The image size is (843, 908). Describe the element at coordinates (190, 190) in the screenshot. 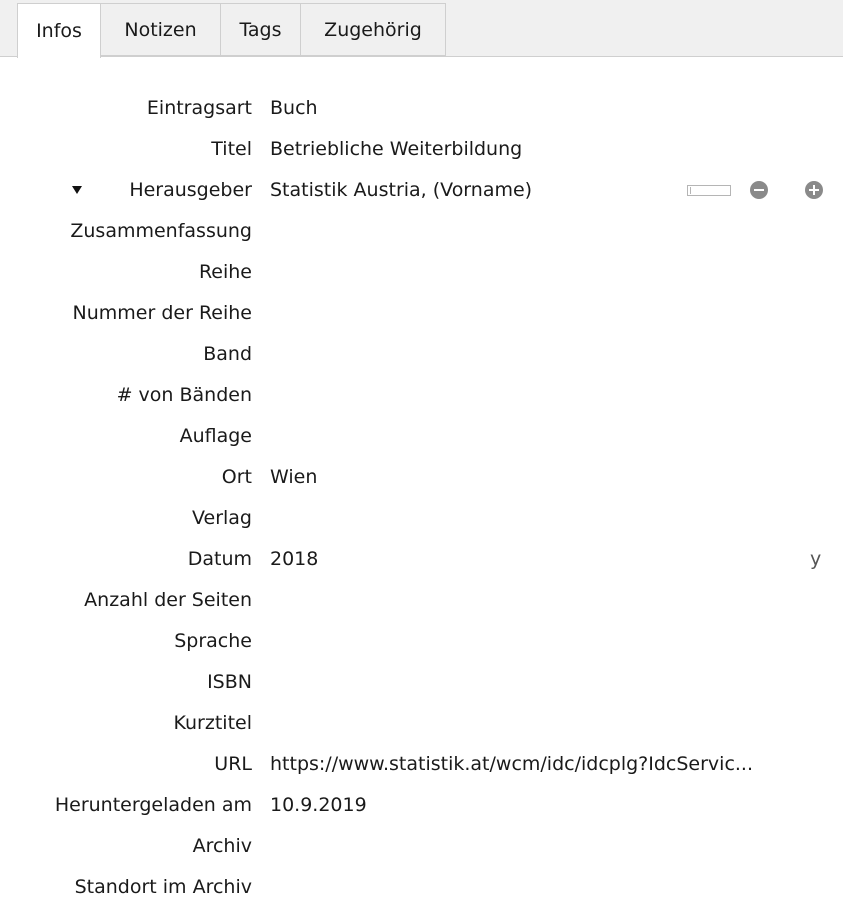

I see `field-label: Herausgeber` at that location.